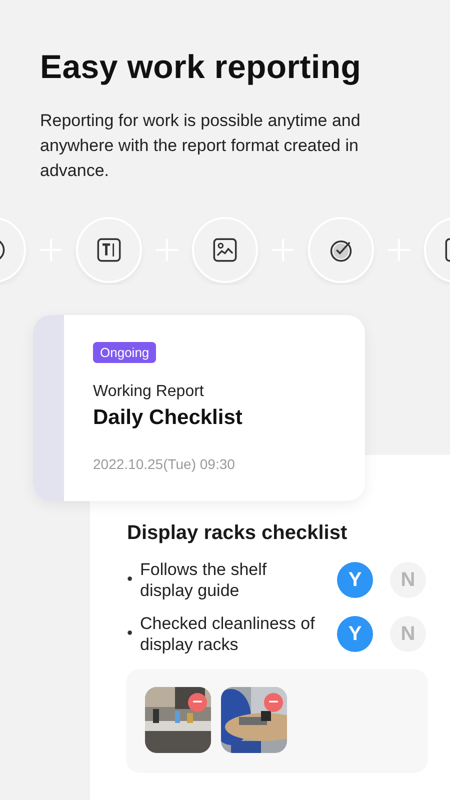 This screenshot has height=800, width=450. I want to click on page-subtitle: Reporting for work is possible anytime and anywhere with the report format created in advance., so click(201, 146).